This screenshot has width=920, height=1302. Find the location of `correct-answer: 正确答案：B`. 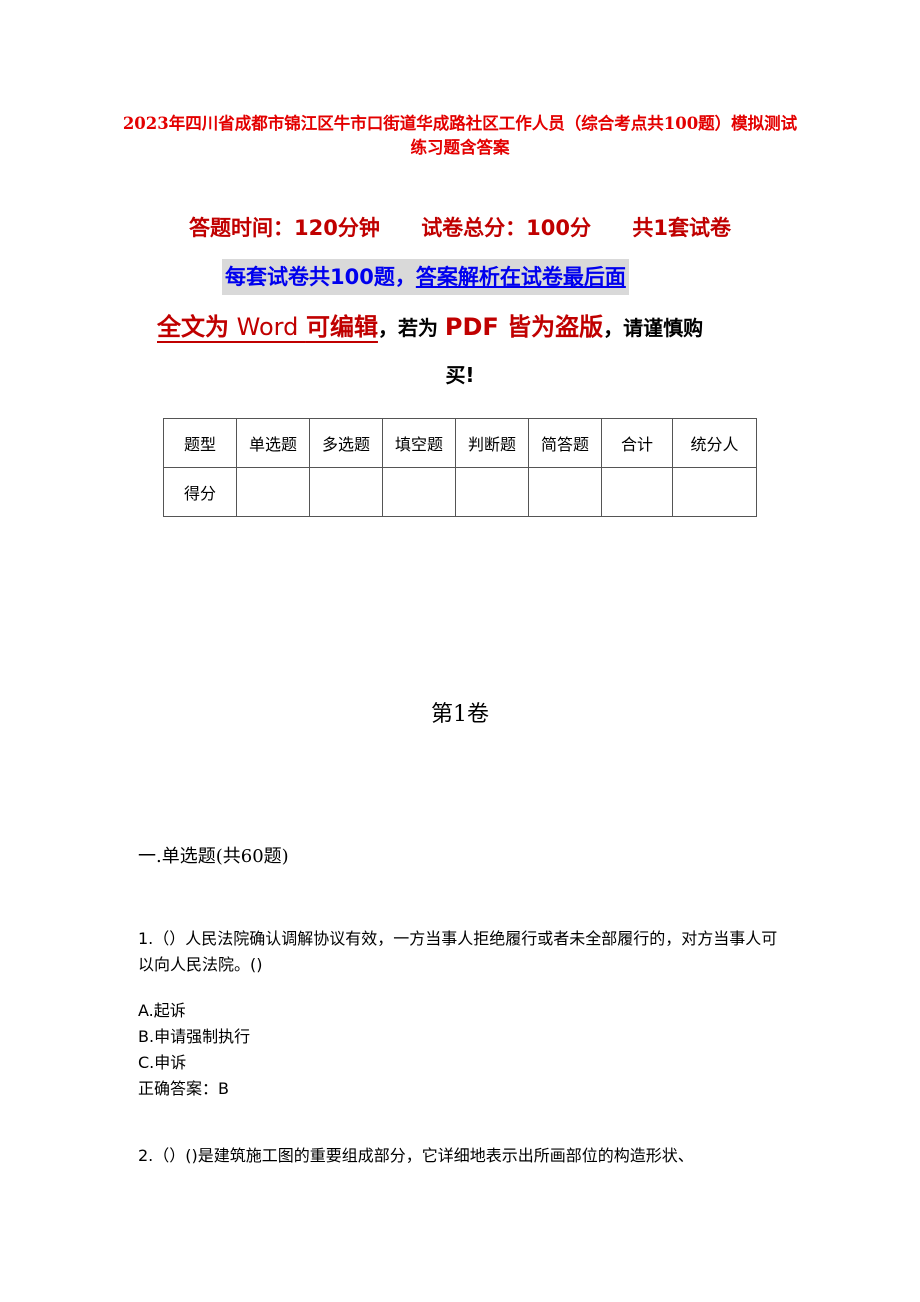

correct-answer: 正确答案：B is located at coordinates (183, 1088).